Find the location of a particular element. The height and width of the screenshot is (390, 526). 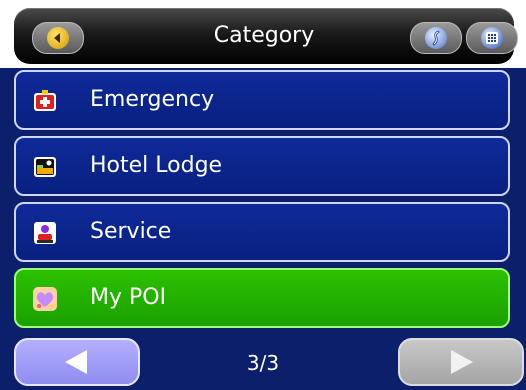

back-arrow-icon is located at coordinates (58, 38).